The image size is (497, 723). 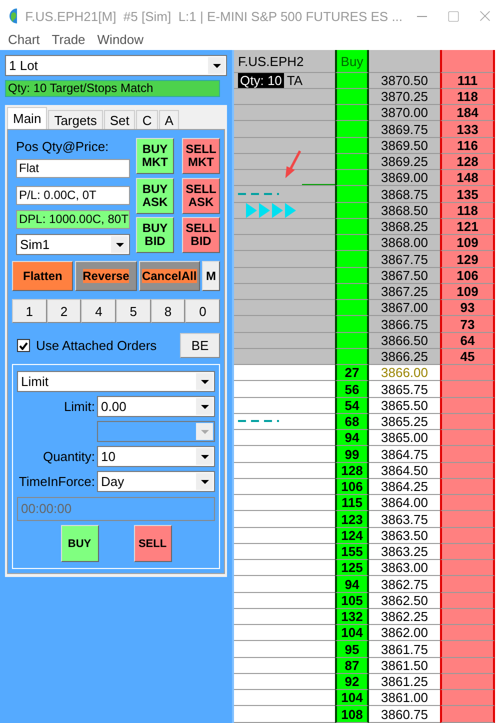 I want to click on quantity-preset-button: 5, so click(x=133, y=311).